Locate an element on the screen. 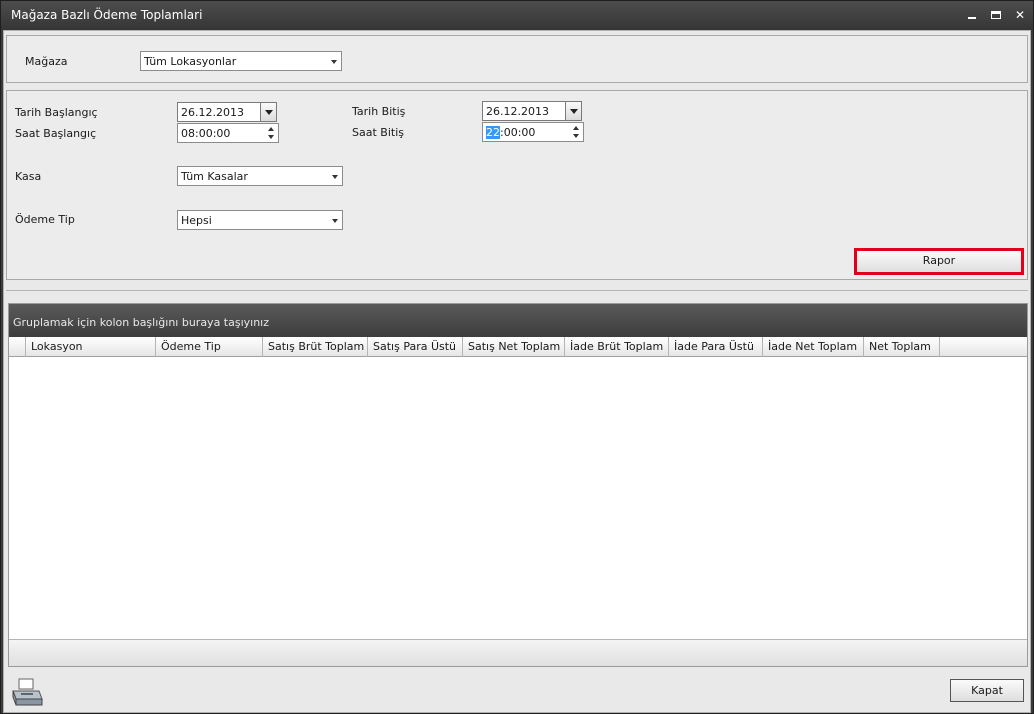 The height and width of the screenshot is (714, 1034). end-date-picker: 26.12.2013 is located at coordinates (532, 111).